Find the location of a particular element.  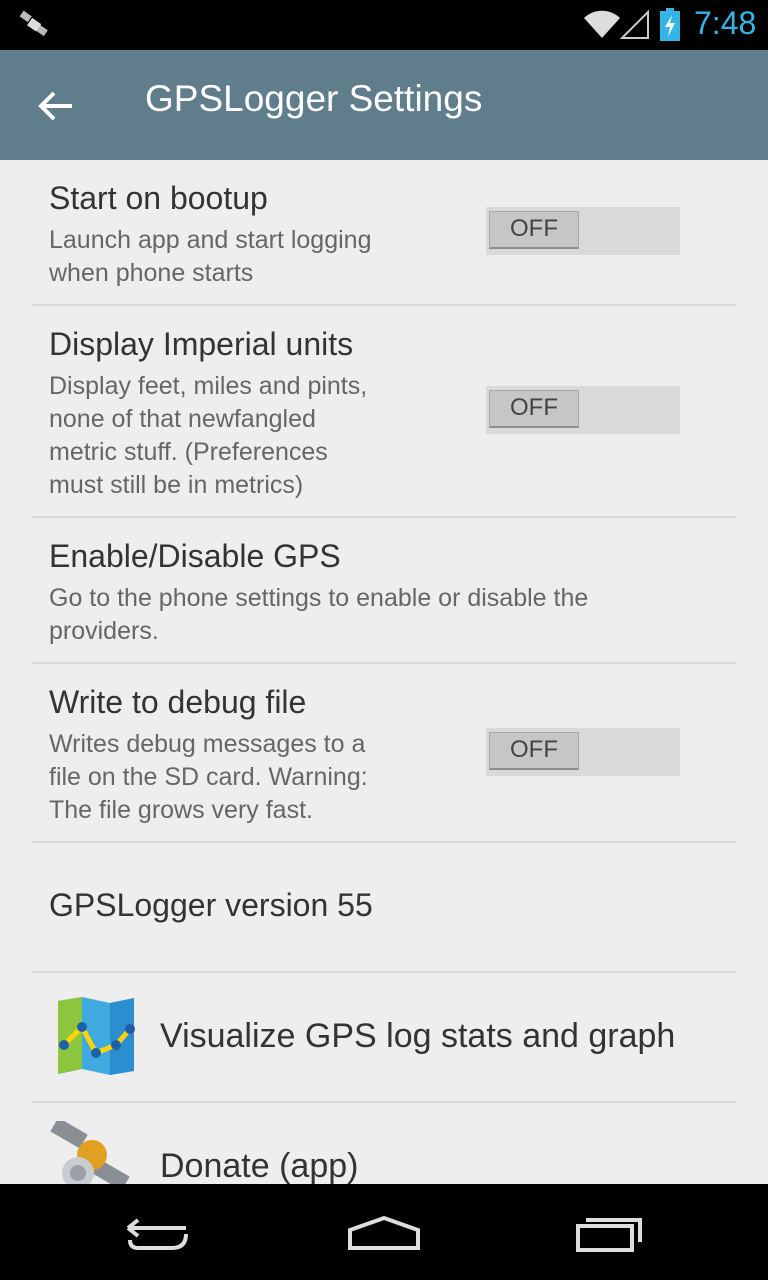

back-icon is located at coordinates (159, 1234).